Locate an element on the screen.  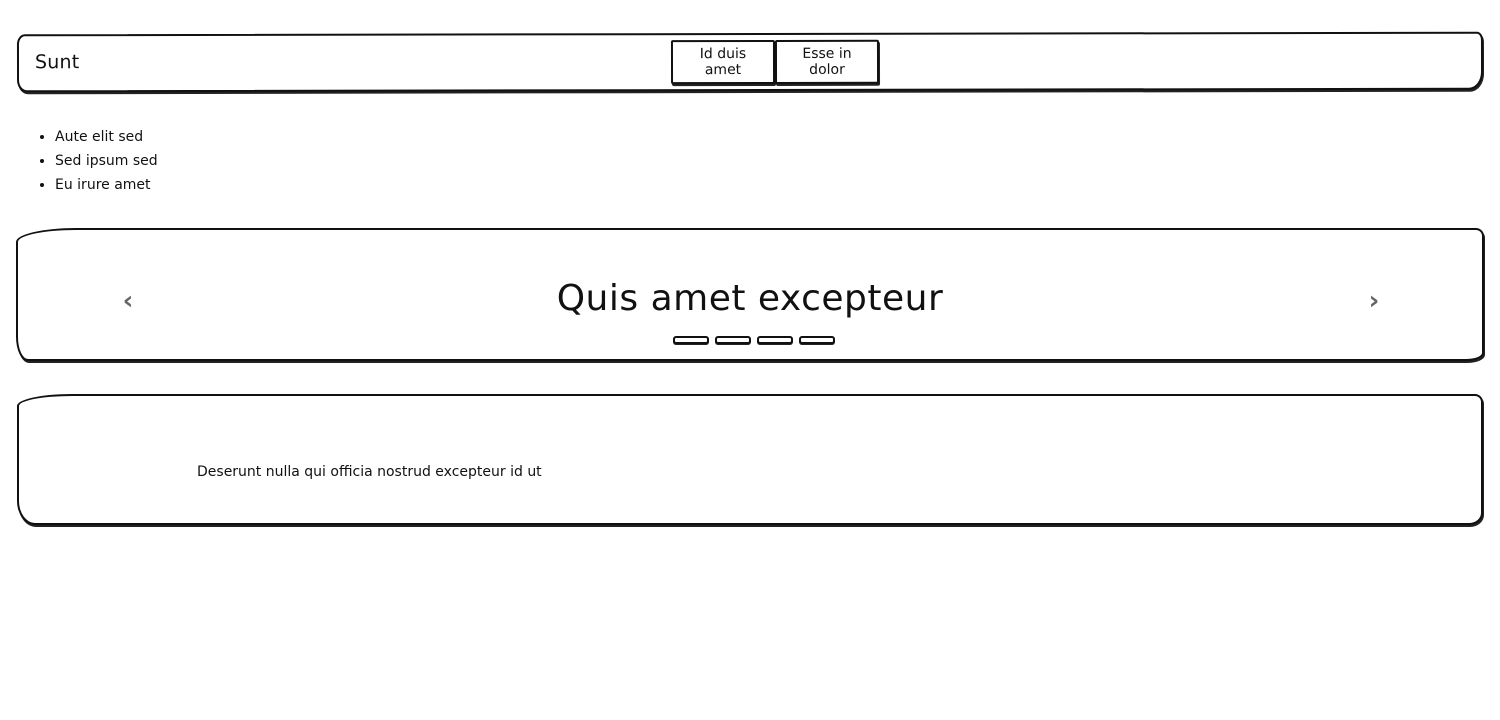
nav-button-group: Id duis amet Esse in dolor is located at coordinates (775, 62).